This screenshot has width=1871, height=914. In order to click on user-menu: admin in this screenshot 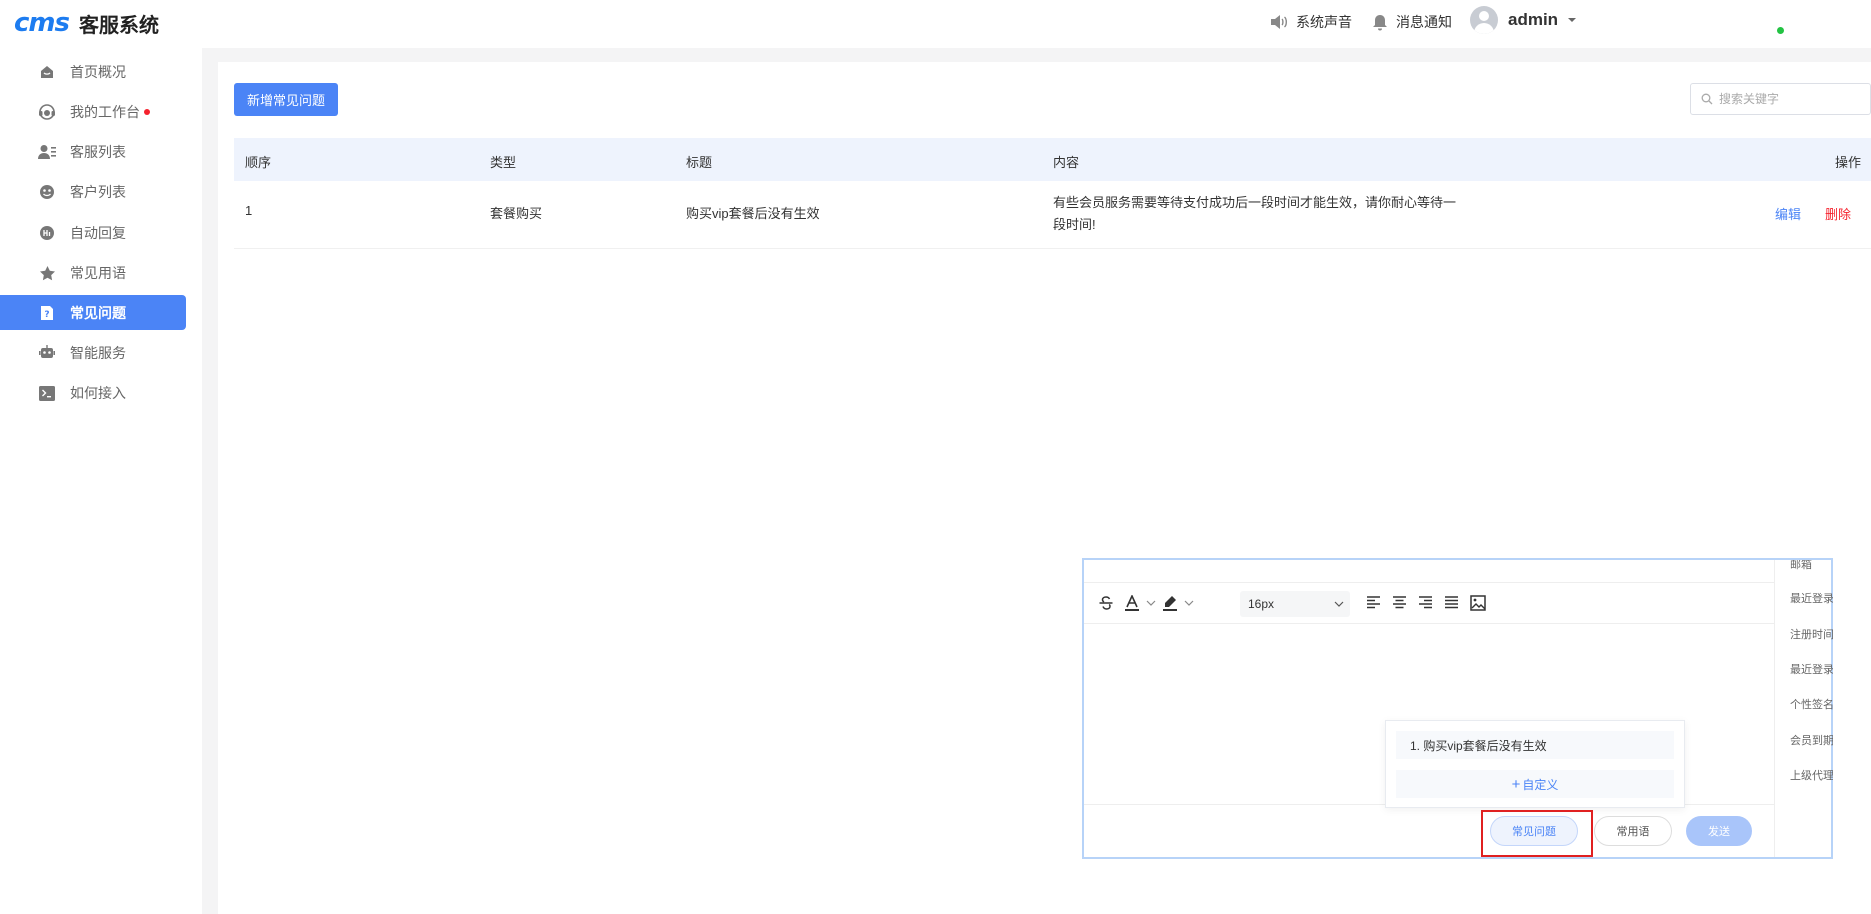, I will do `click(1524, 20)`.